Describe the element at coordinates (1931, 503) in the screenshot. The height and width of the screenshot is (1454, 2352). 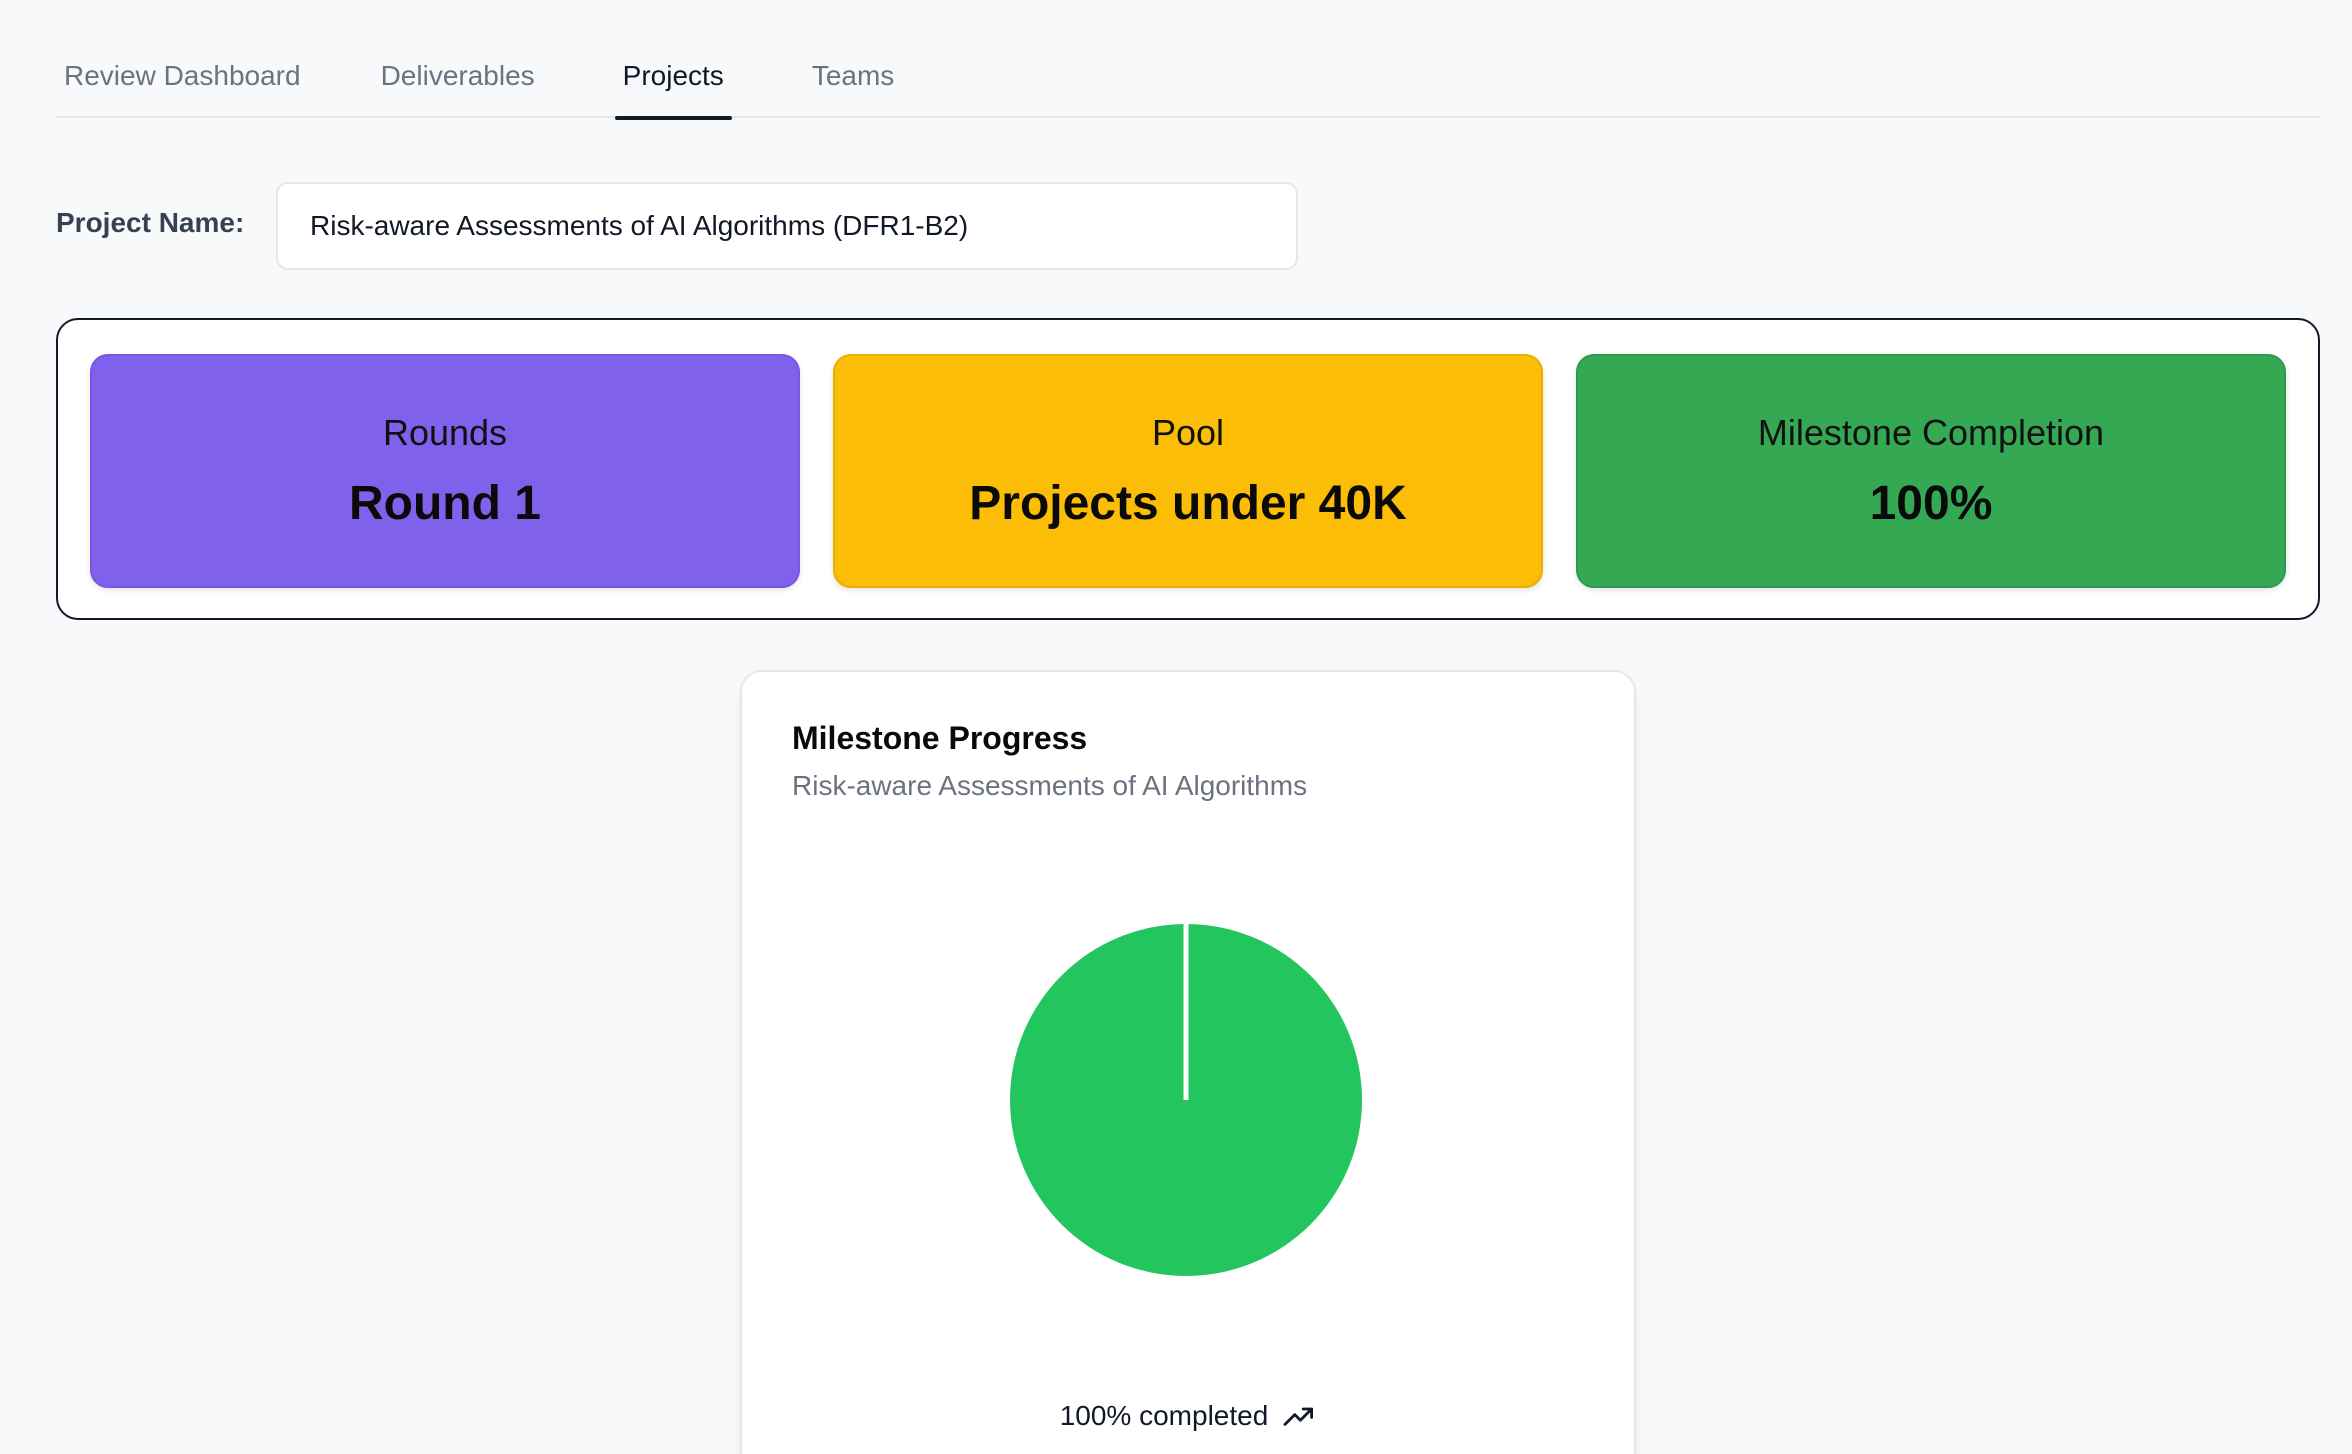
I see `milestone-completion-value: 100%` at that location.